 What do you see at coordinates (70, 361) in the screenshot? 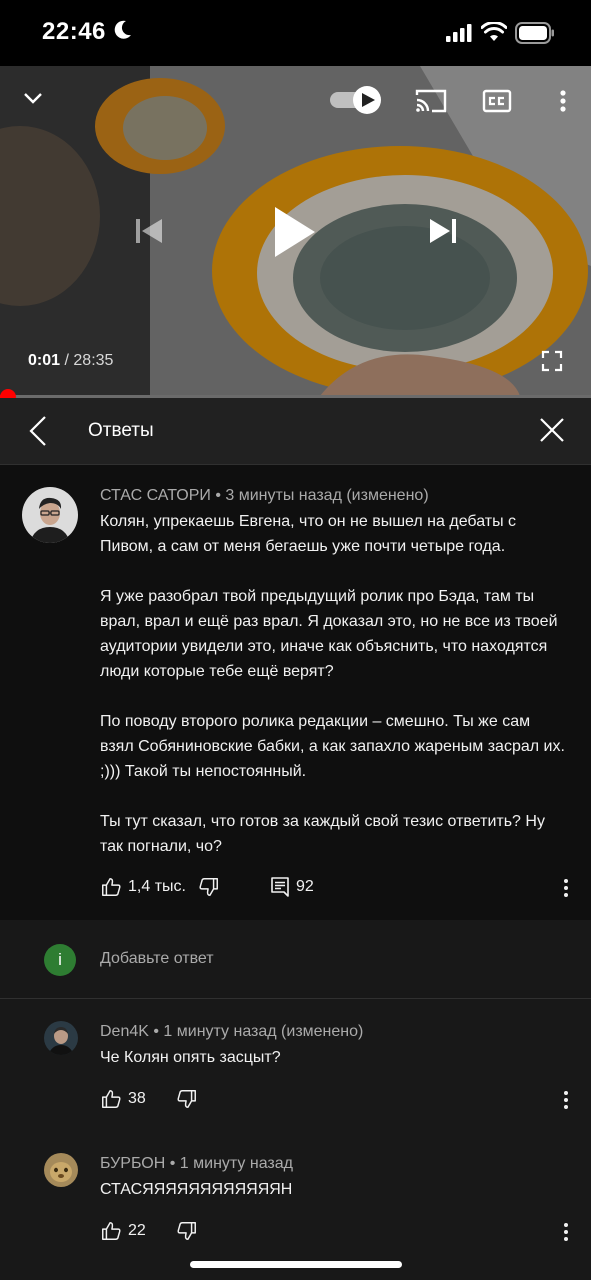
I see `video-time: 0:01 / 28:35` at bounding box center [70, 361].